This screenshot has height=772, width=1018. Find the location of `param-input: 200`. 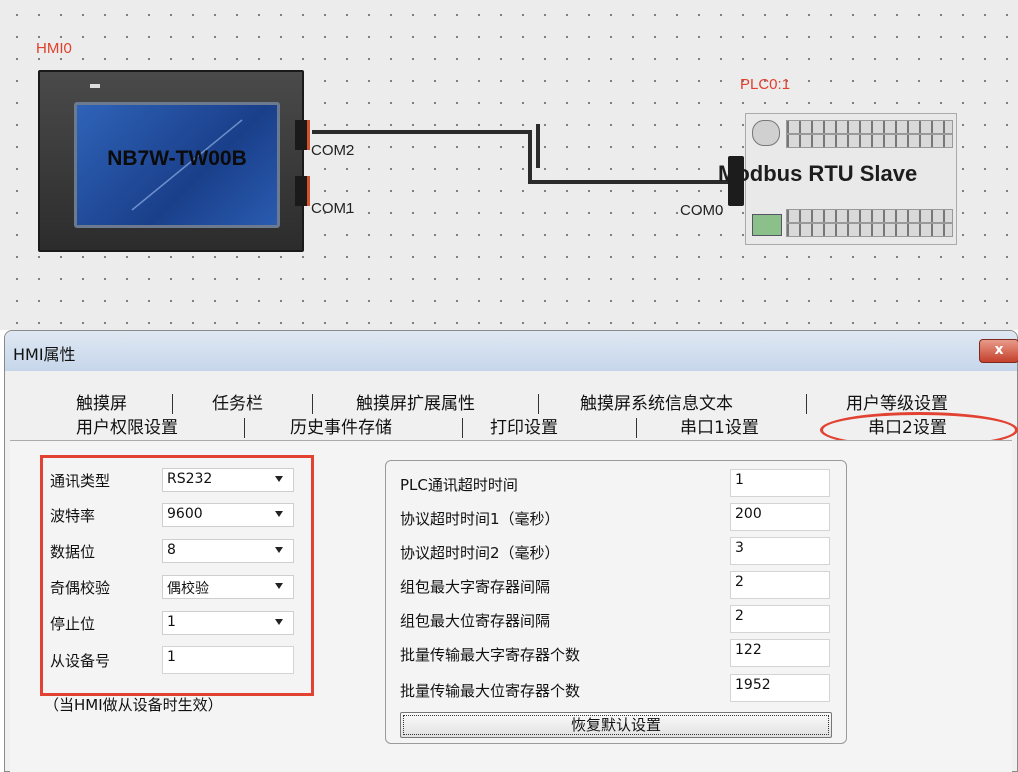

param-input: 200 is located at coordinates (780, 517).